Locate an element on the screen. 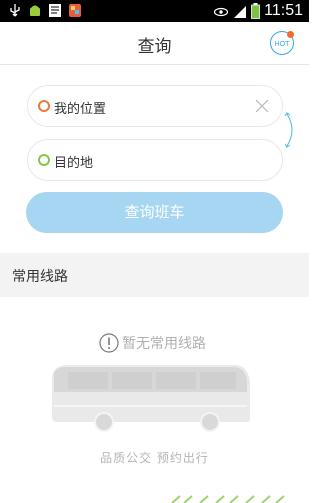 The height and width of the screenshot is (503, 320). empty-state: 暂无常用线路 is located at coordinates (152, 343).